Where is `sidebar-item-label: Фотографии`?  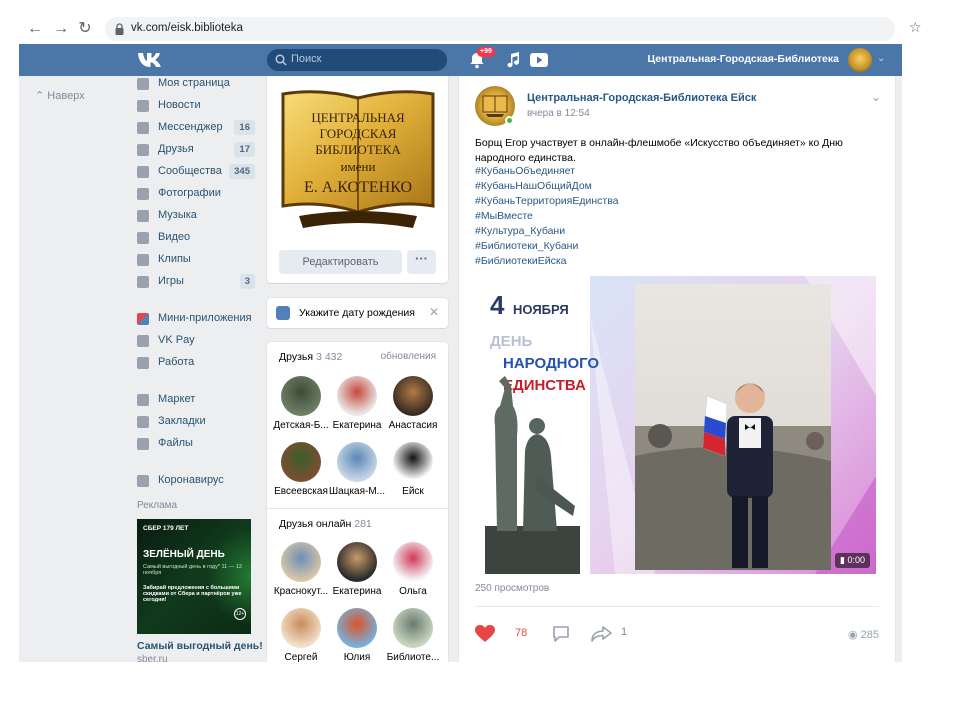
sidebar-item-label: Фотографии is located at coordinates (189, 193).